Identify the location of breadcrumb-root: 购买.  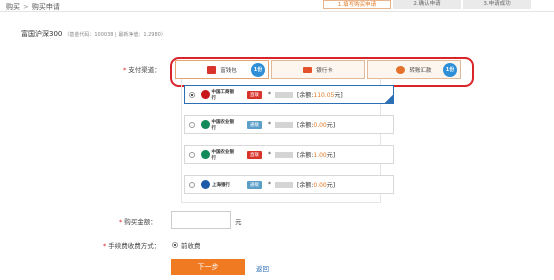
(13, 7).